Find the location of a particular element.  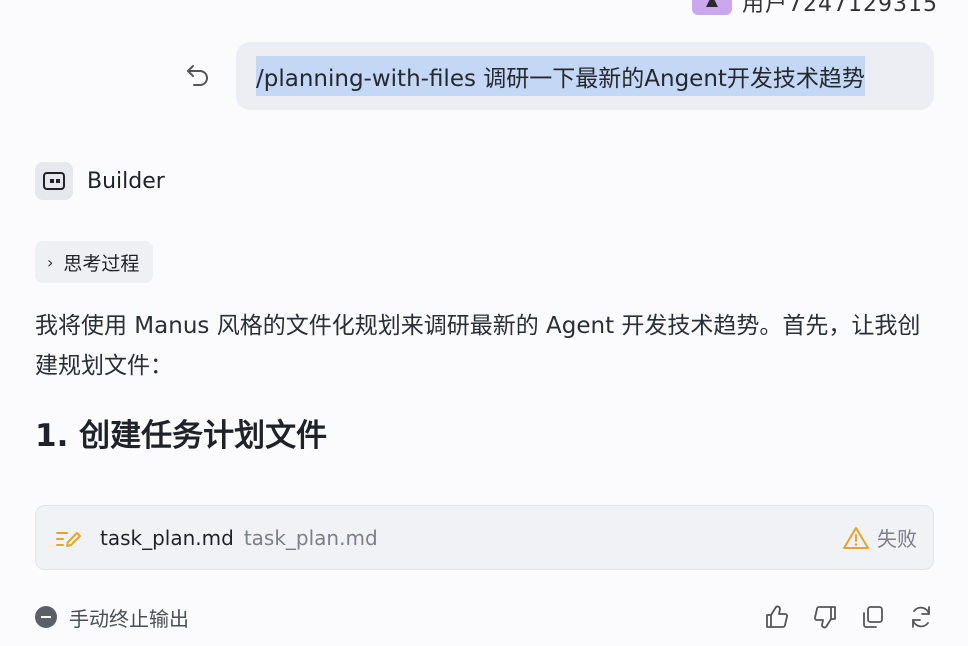

warning-icon is located at coordinates (856, 537).